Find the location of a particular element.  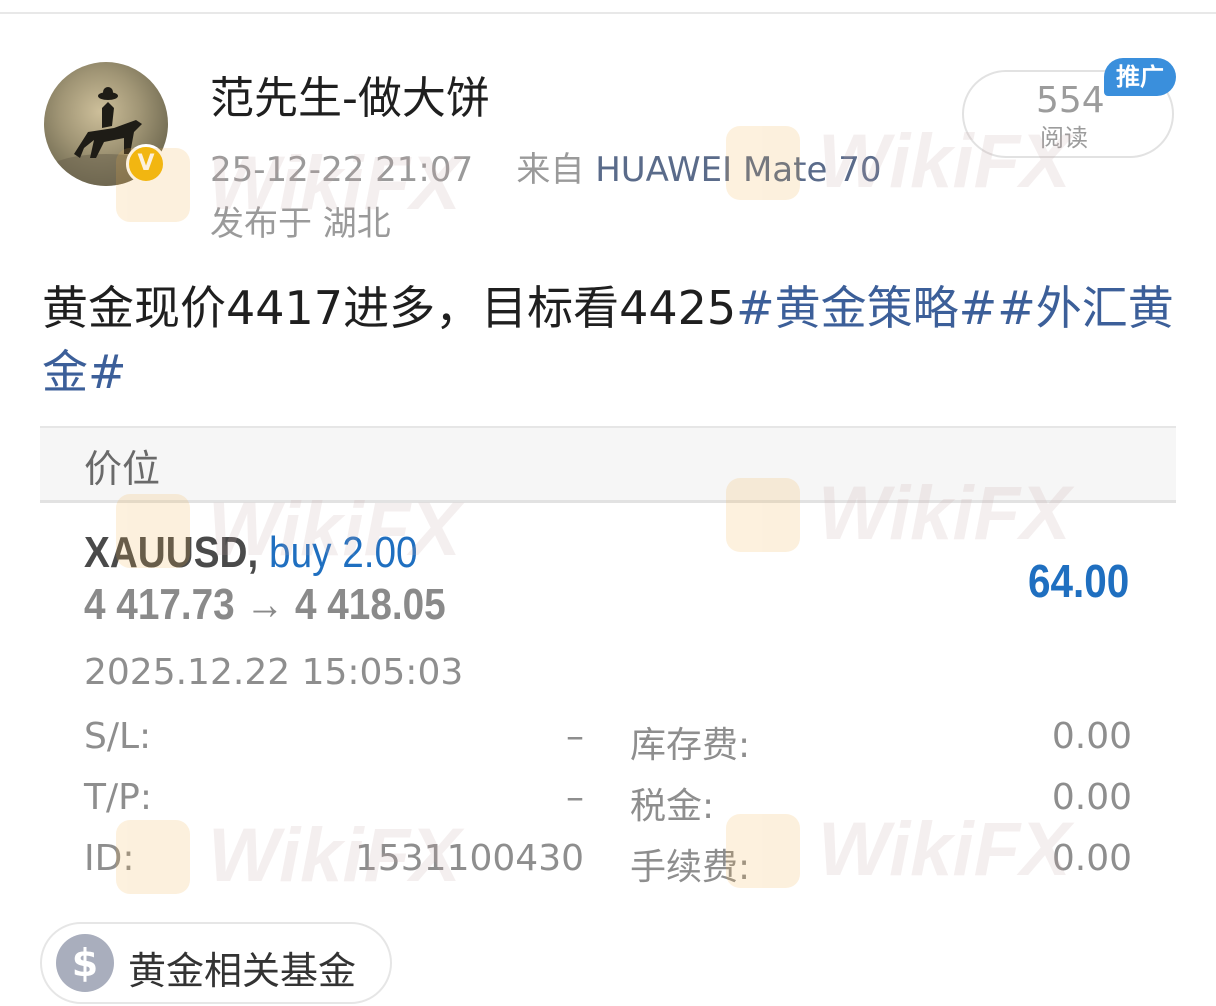

tax-value: 0.00 is located at coordinates (1091, 797).